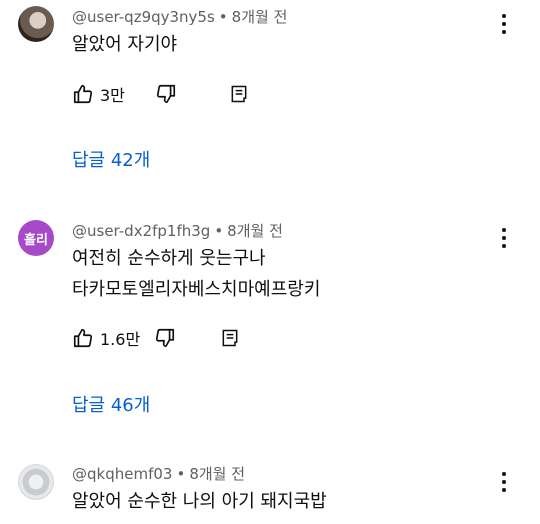 The width and height of the screenshot is (540, 524). I want to click on comment-actions: 1.6만, so click(156, 338).